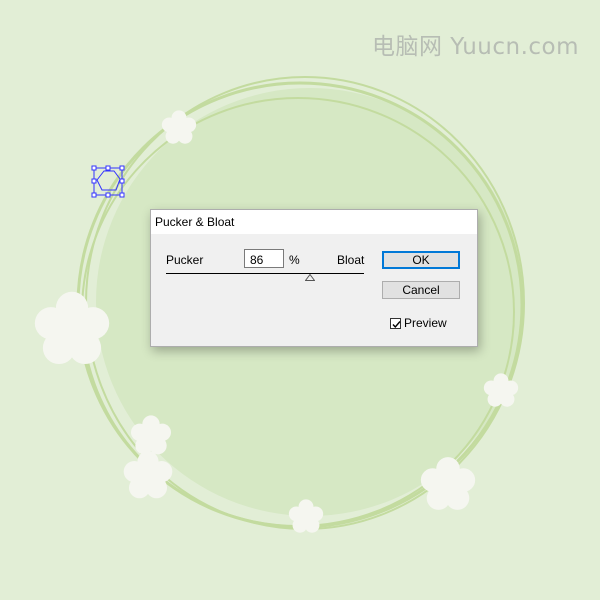 This screenshot has width=600, height=600. I want to click on ok-button: OK, so click(421, 260).